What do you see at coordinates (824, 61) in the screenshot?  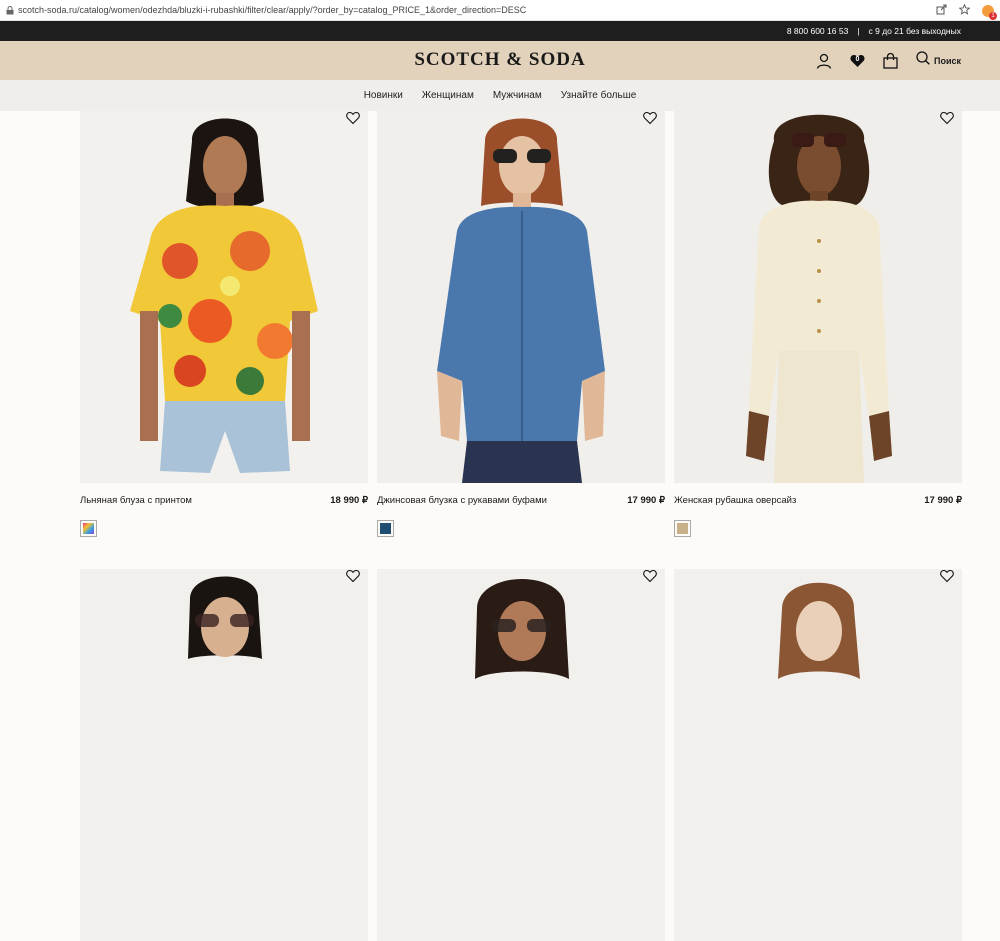 I see `user-icon` at bounding box center [824, 61].